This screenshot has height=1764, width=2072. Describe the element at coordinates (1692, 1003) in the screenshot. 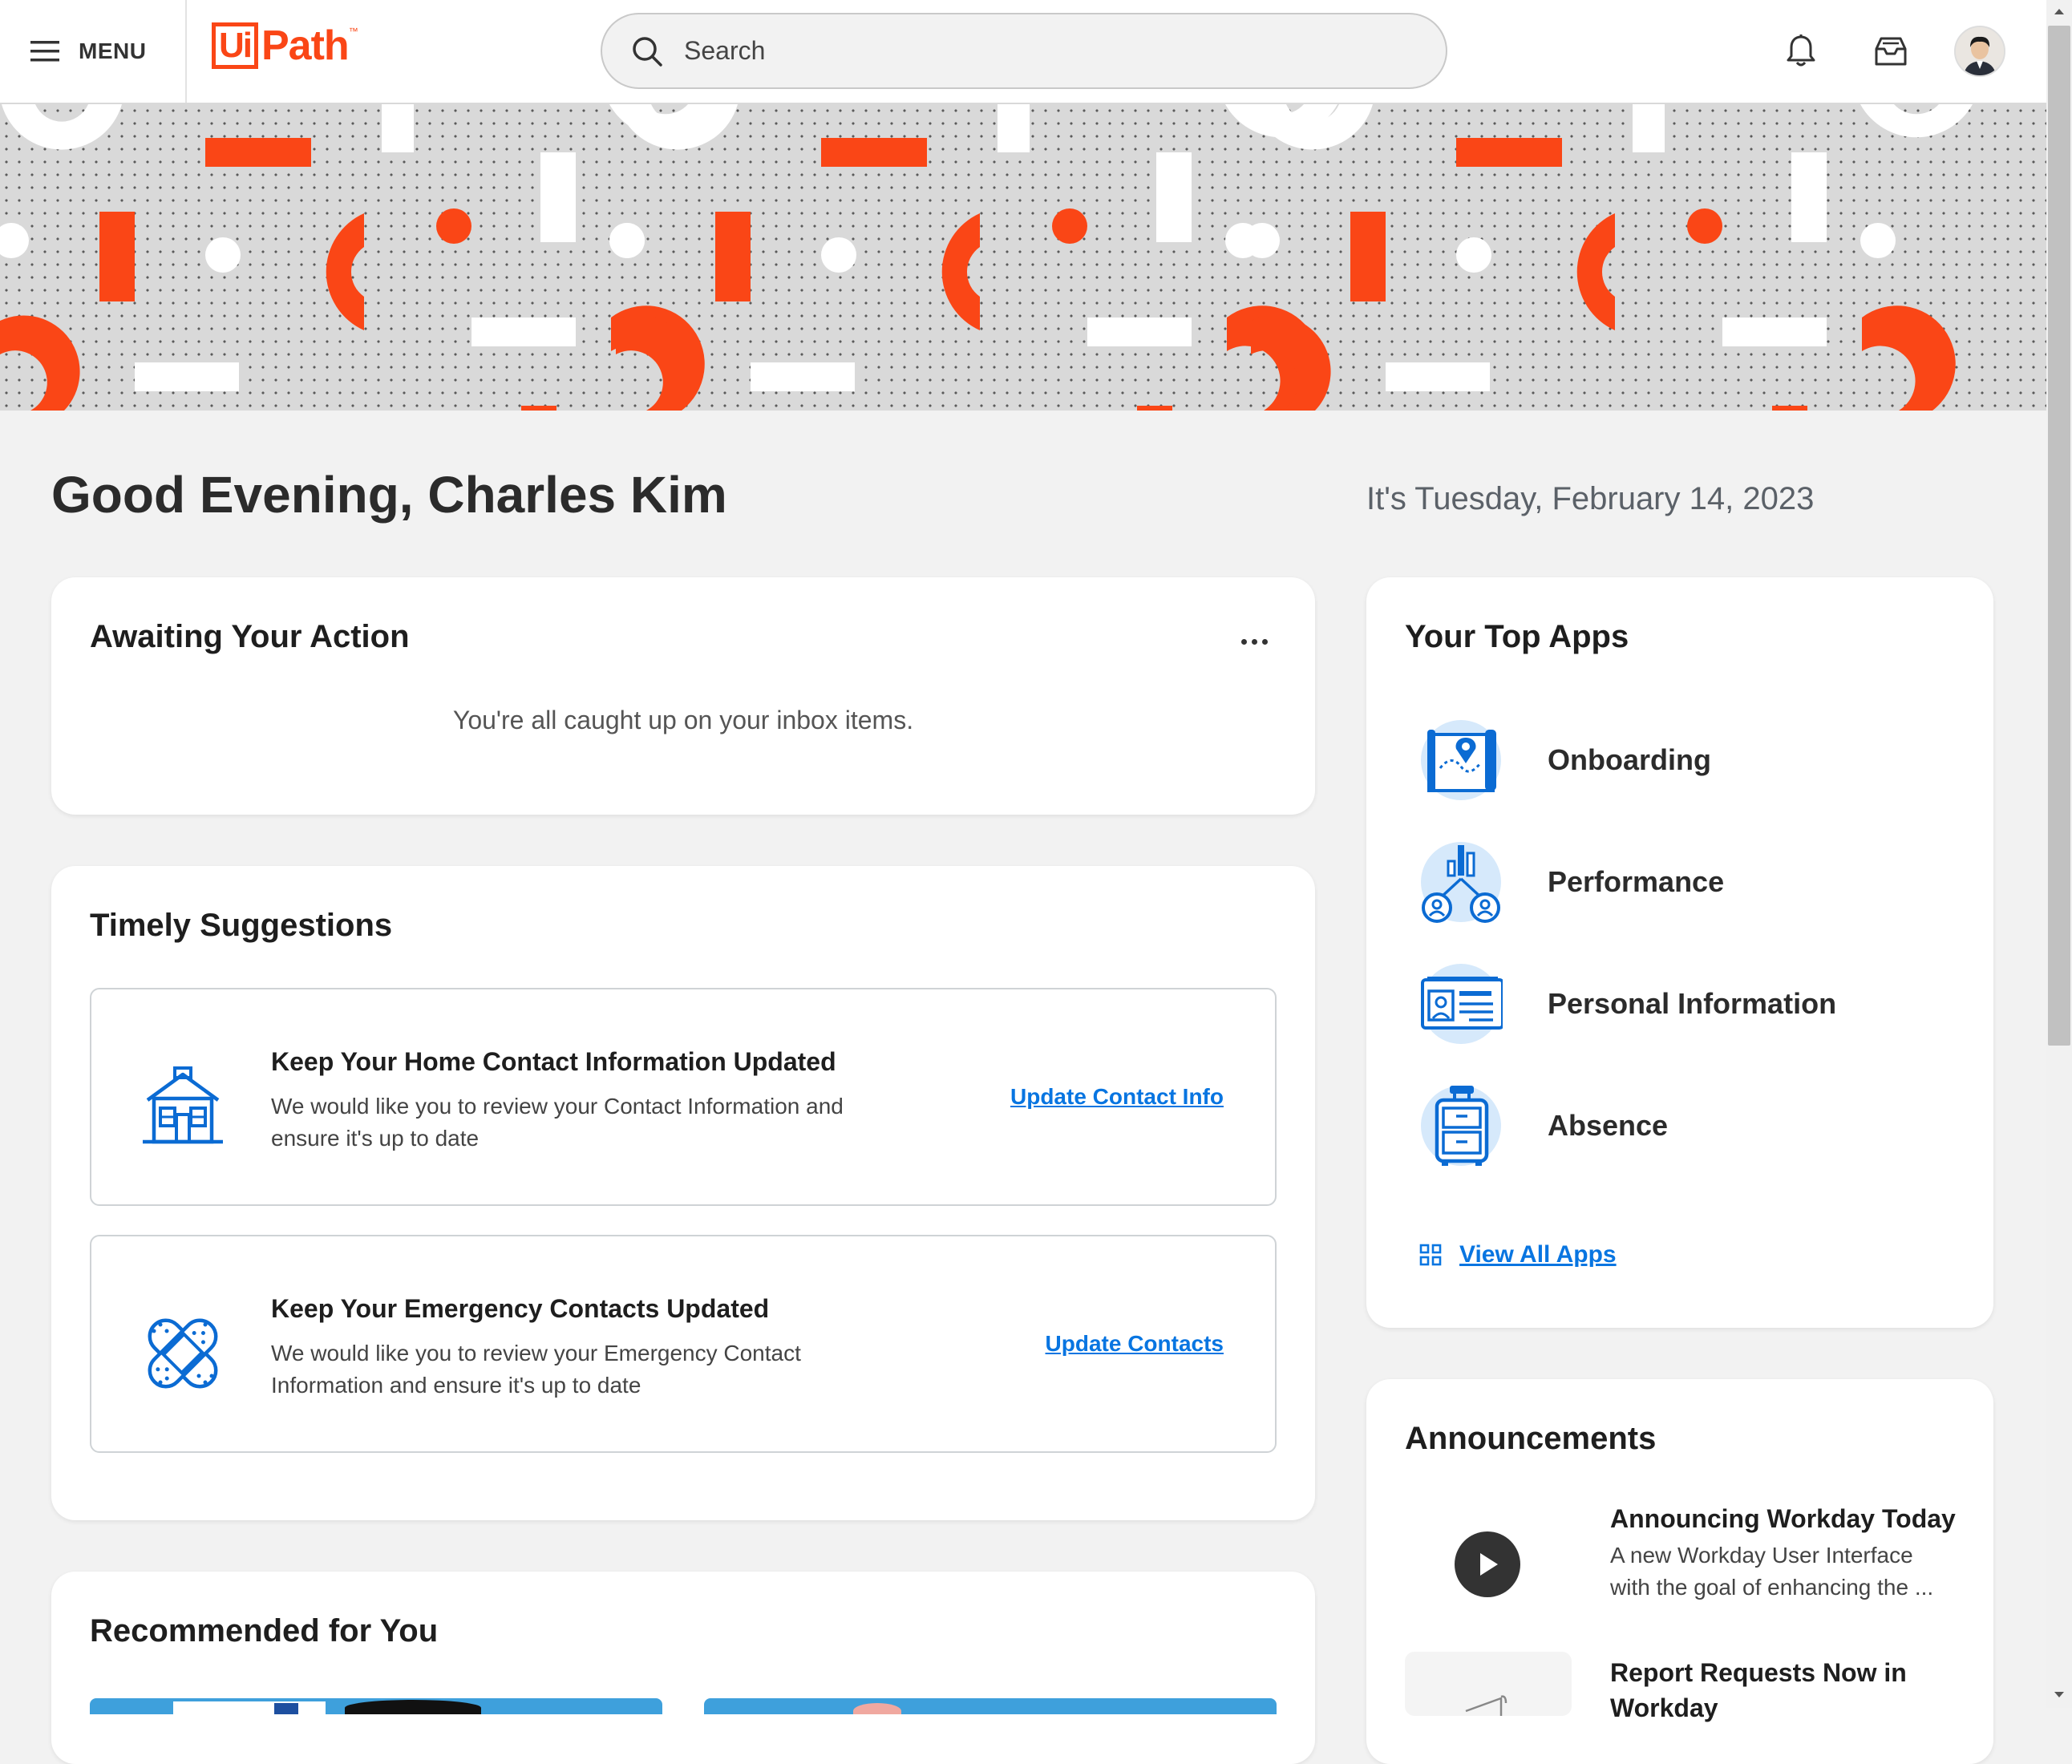

I see `app-label: Personal Information` at that location.